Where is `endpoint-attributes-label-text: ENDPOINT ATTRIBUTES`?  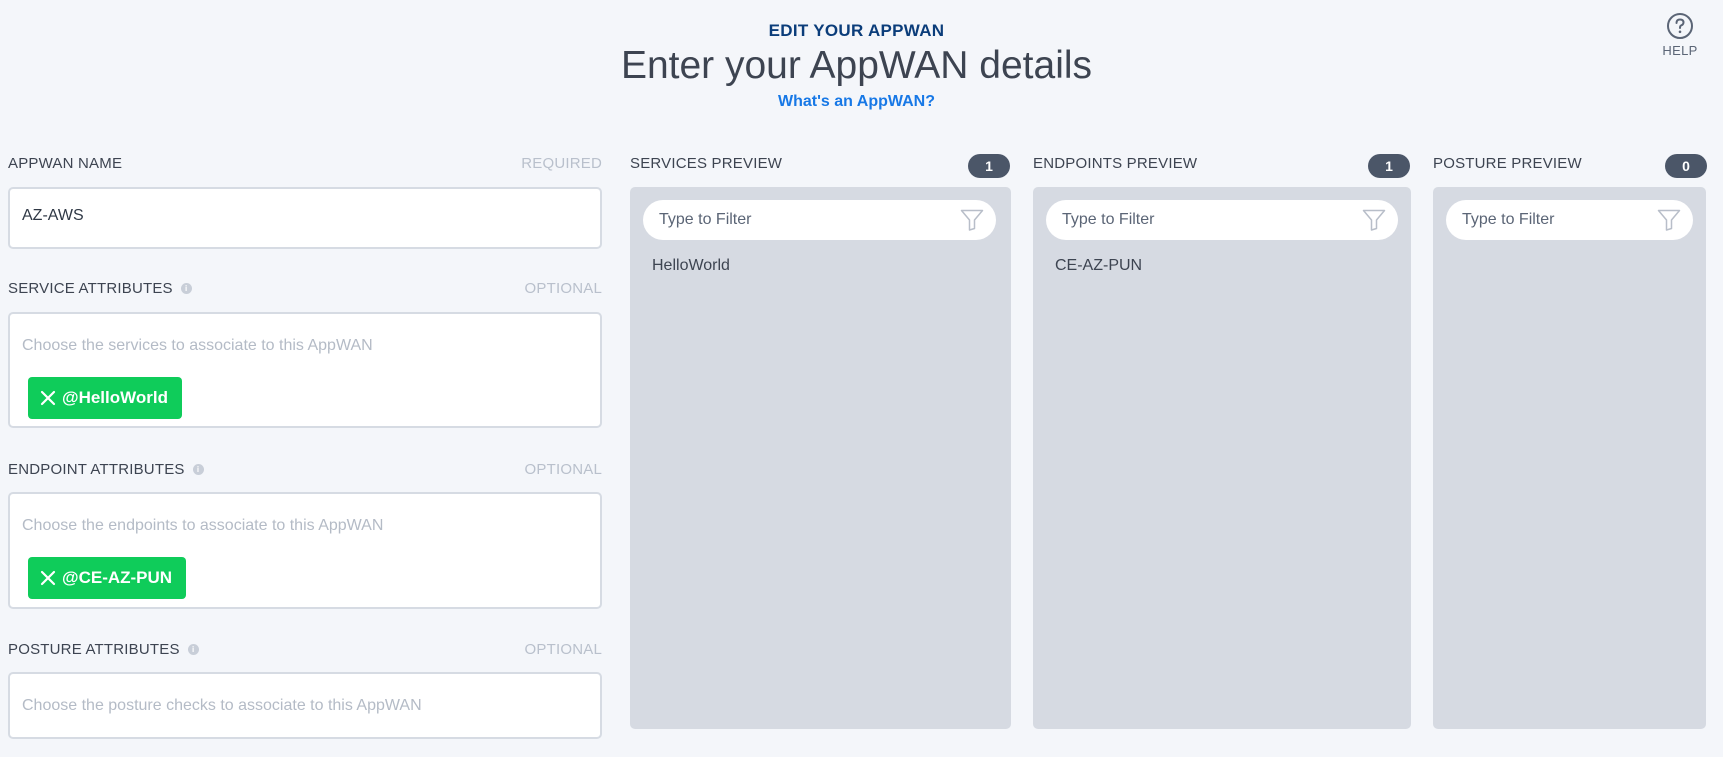 endpoint-attributes-label-text: ENDPOINT ATTRIBUTES is located at coordinates (96, 469).